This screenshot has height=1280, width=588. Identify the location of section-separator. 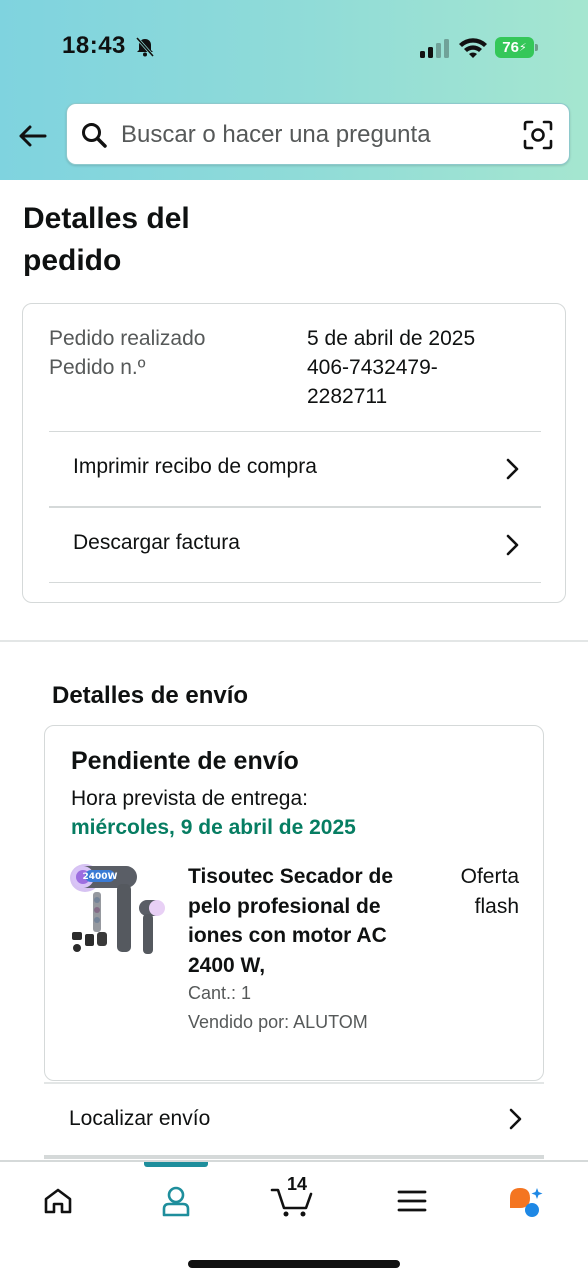
(294, 641).